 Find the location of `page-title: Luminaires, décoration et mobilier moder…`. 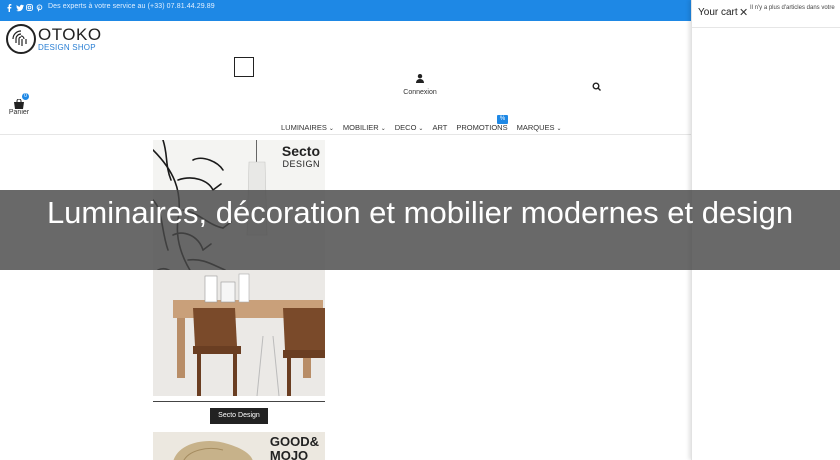

page-title: Luminaires, décoration et mobilier moder… is located at coordinates (420, 212).